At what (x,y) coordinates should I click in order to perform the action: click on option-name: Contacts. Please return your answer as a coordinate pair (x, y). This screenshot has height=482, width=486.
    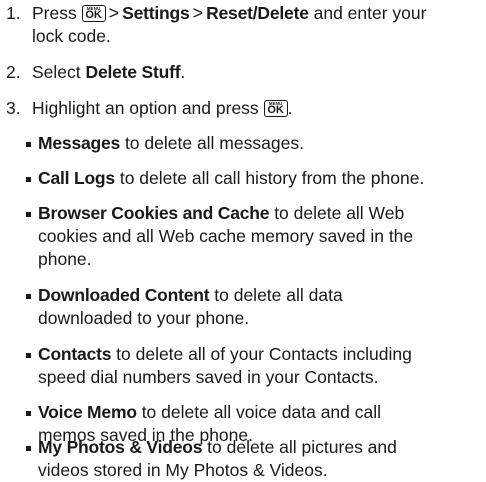
    Looking at the image, I should click on (75, 354).